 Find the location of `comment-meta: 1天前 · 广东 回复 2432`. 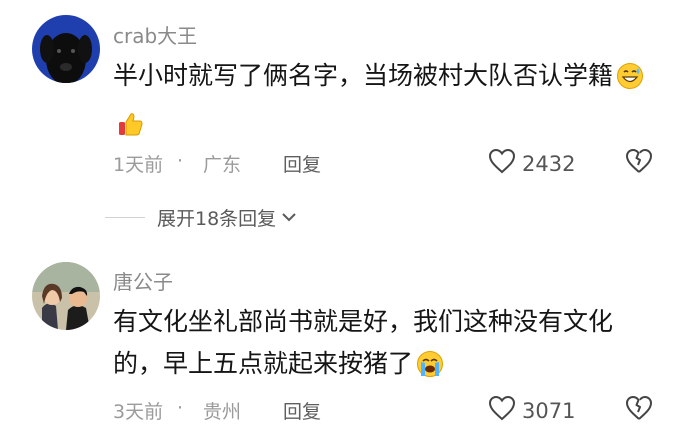

comment-meta: 1天前 · 广东 回复 2432 is located at coordinates (401, 163).